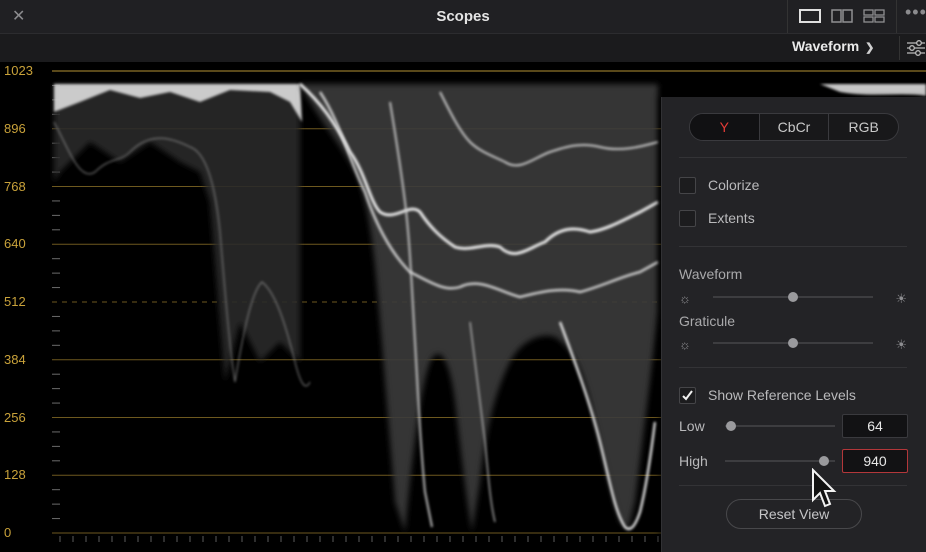 This screenshot has height=552, width=926. Describe the element at coordinates (875, 426) in the screenshot. I see `low-value-input: 64` at that location.